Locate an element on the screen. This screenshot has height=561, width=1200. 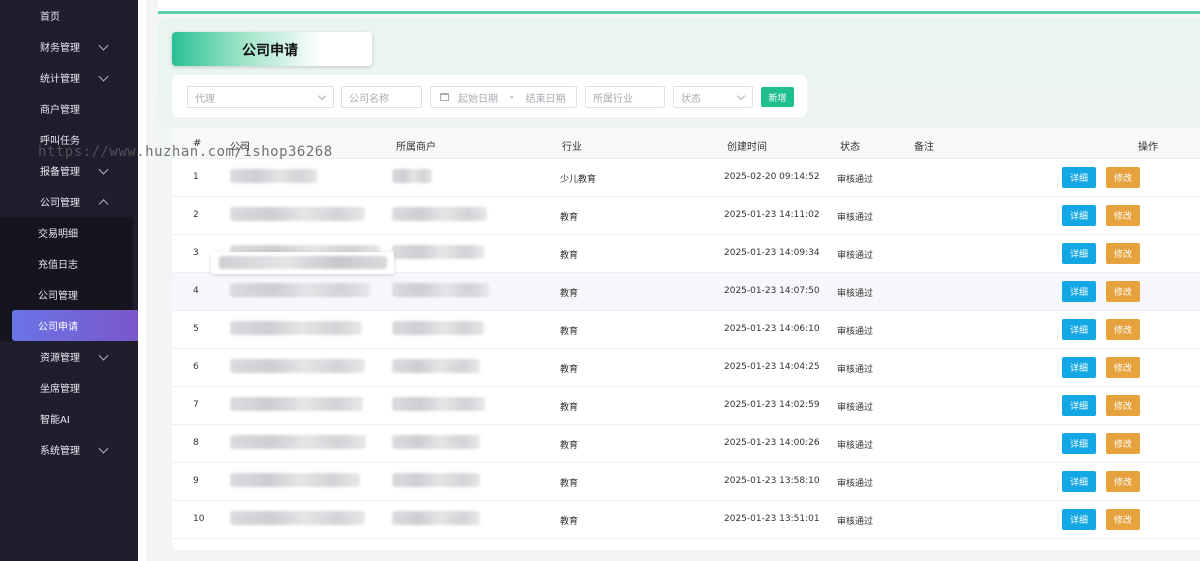
row-created-time: 2025-01-23 14:09:34 is located at coordinates (772, 253).